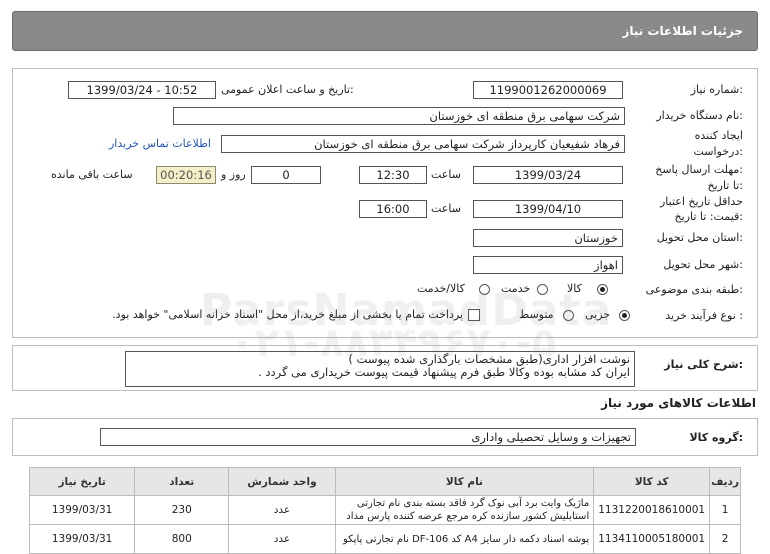  What do you see at coordinates (92, 174) in the screenshot?
I see `remaining-time-label: ساعت باقی مانده` at bounding box center [92, 174].